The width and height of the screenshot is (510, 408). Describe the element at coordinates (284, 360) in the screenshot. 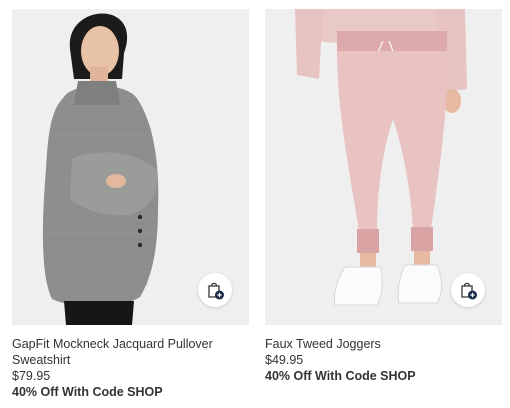

I see `product-price: $49.95` at that location.